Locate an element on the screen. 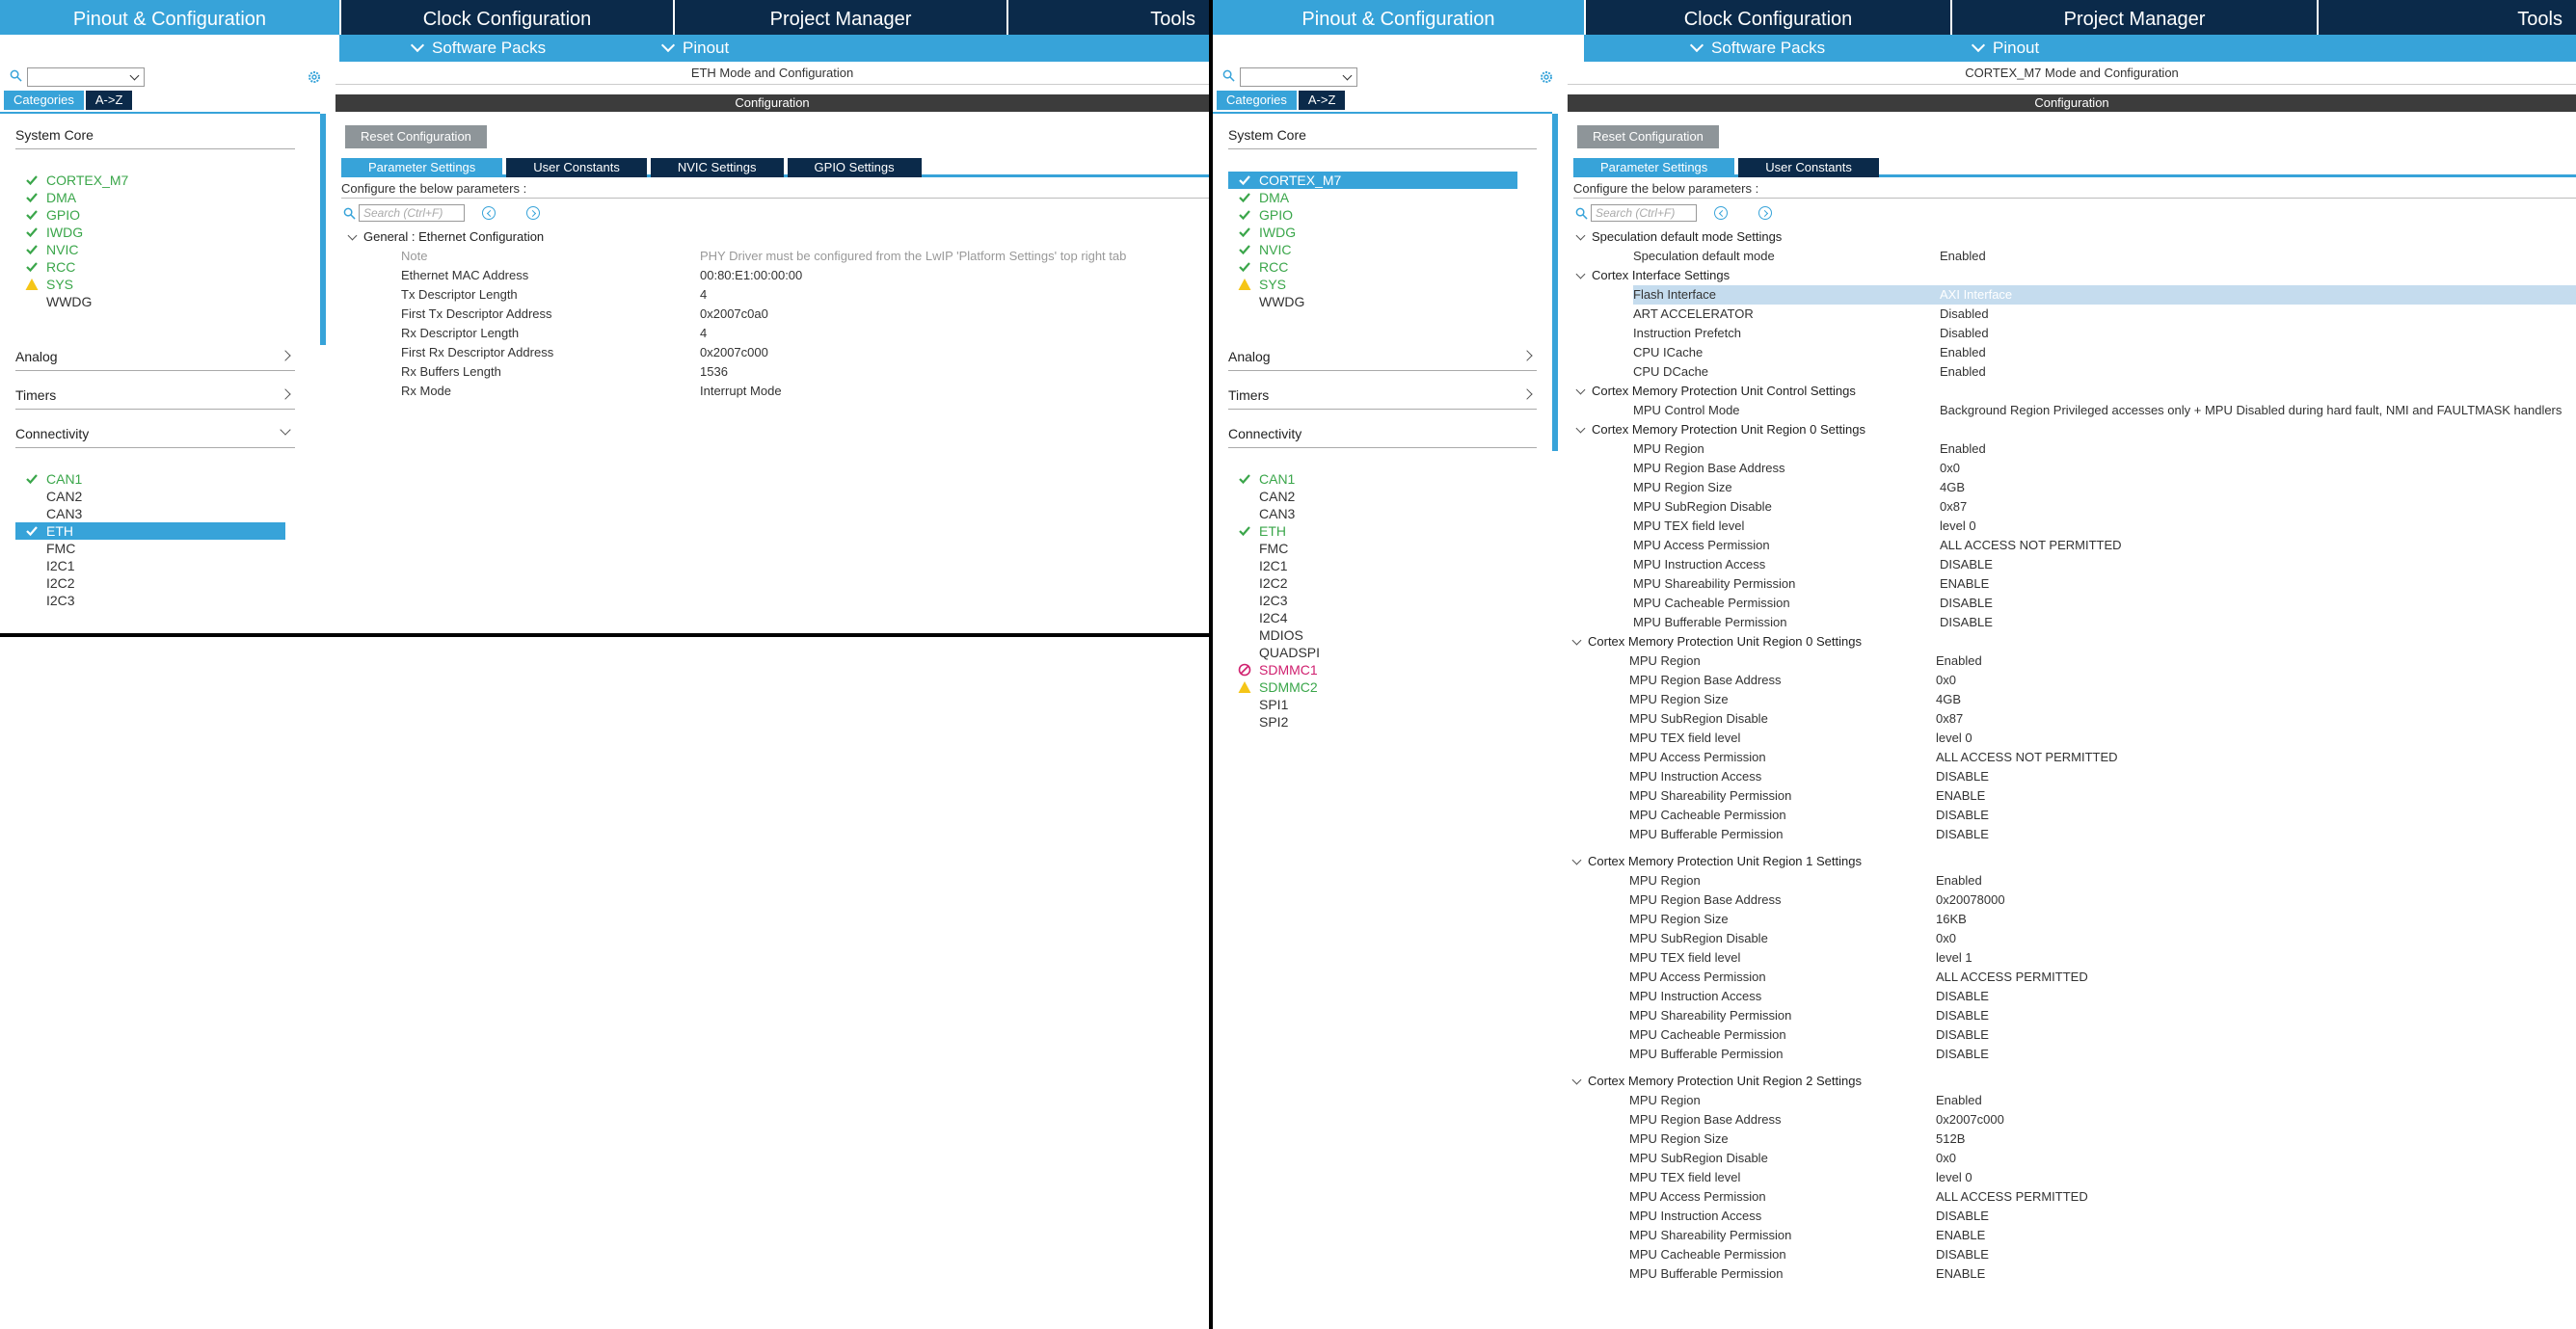  category-item-sdmmc2: SDMMC2 is located at coordinates (1273, 687).